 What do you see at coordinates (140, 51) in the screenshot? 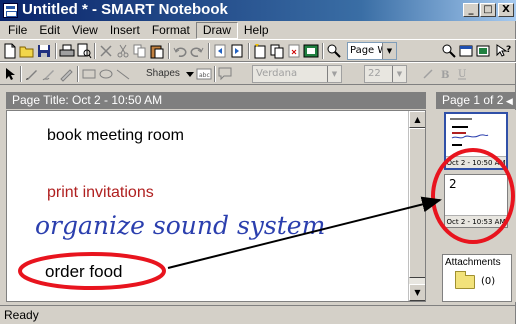
I see `copy-icon` at bounding box center [140, 51].